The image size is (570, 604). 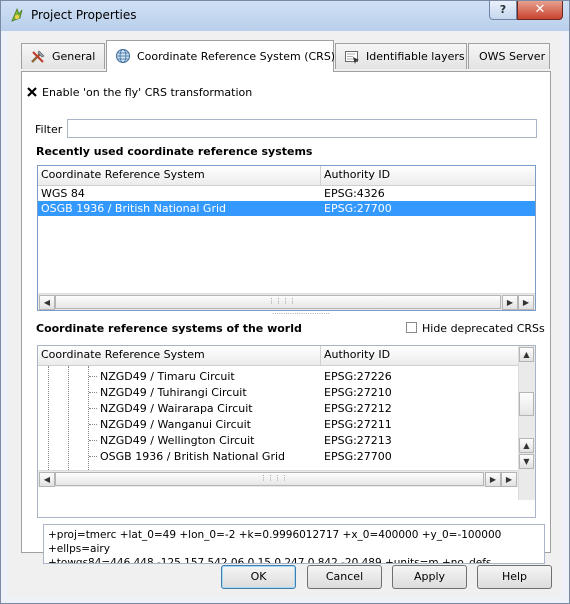 What do you see at coordinates (526, 404) in the screenshot?
I see `scroll-thumb` at bounding box center [526, 404].